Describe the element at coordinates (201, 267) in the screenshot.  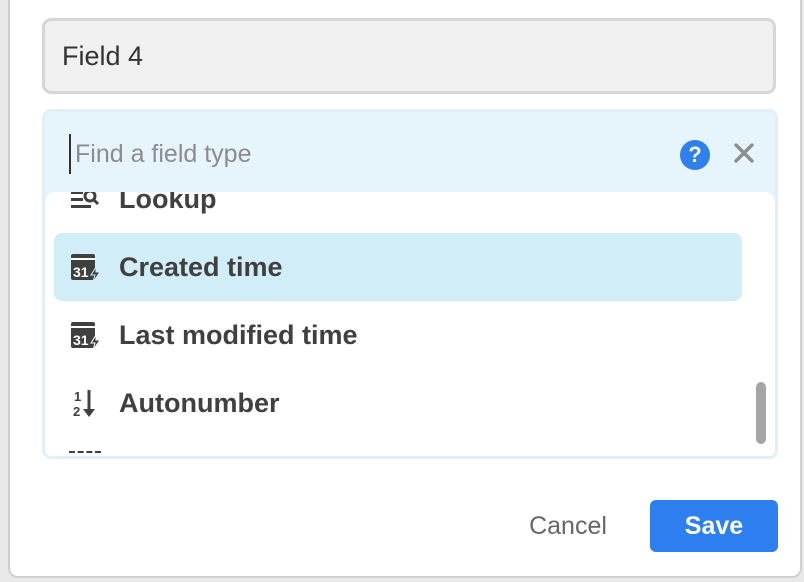
I see `field-type-option-label: Created time` at that location.